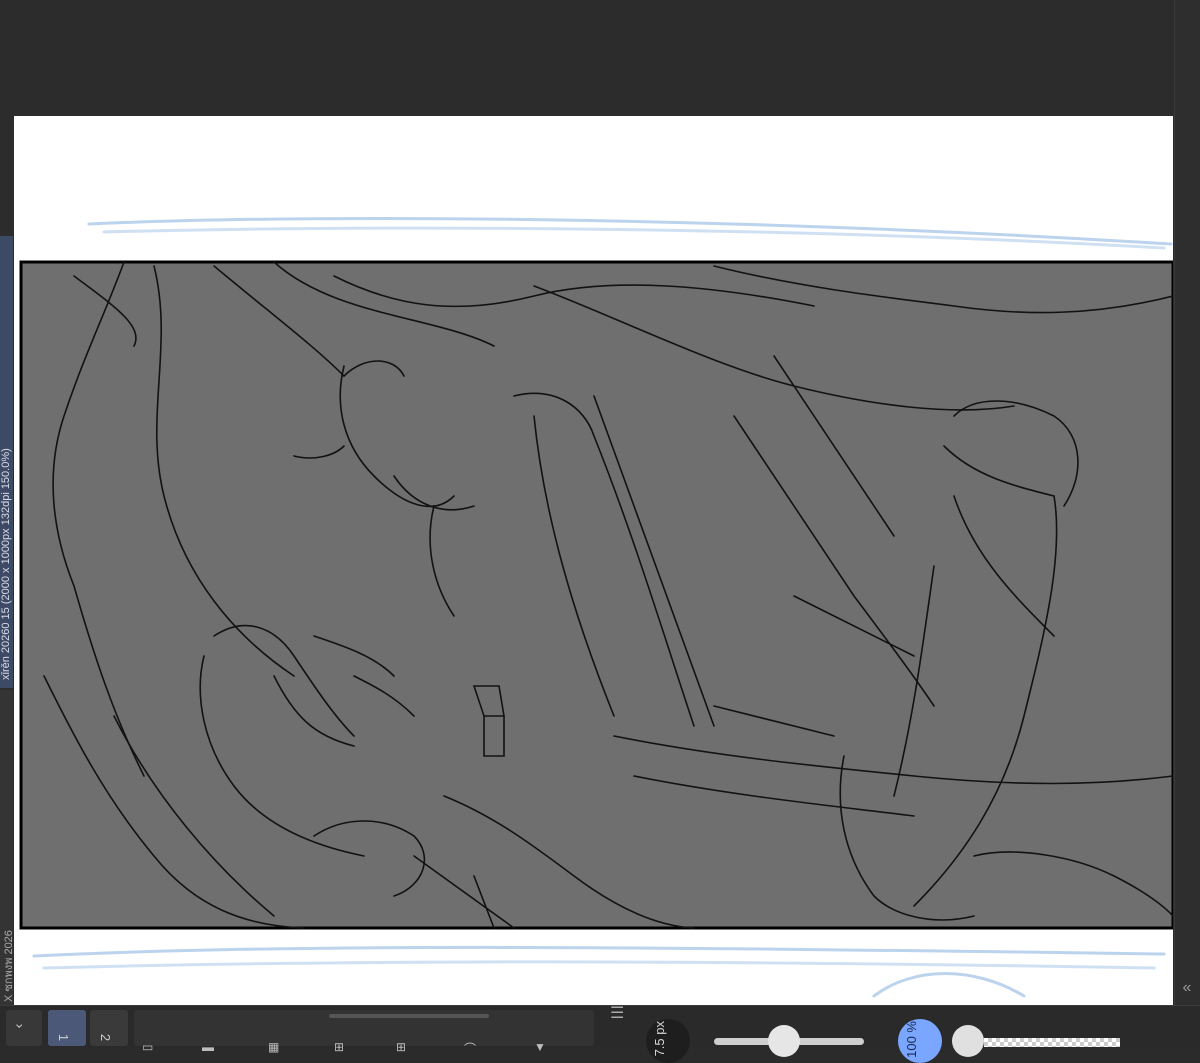 This screenshot has width=1200, height=1063. What do you see at coordinates (67, 1028) in the screenshot?
I see `page-1-button: 1` at bounding box center [67, 1028].